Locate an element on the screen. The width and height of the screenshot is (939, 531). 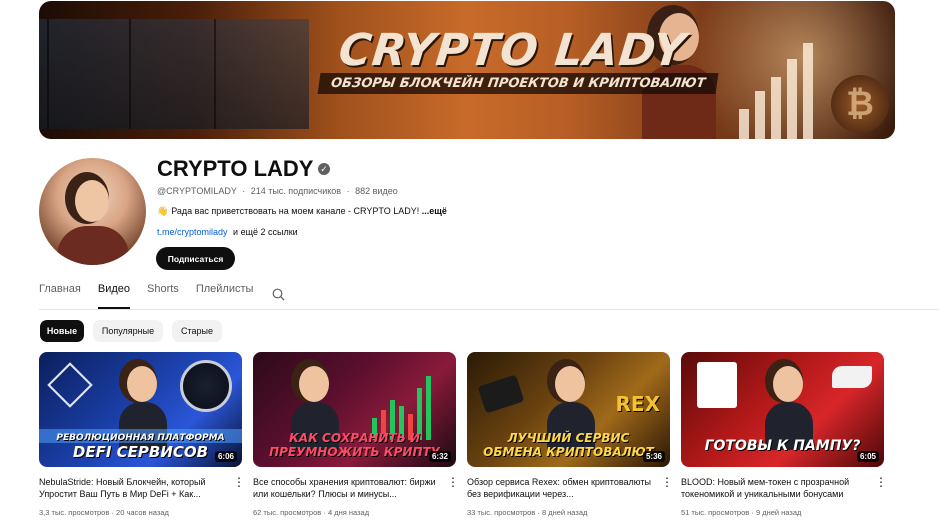
video-thumbnail: ГОТОВЫ К ПАМПУ? 6:05 is located at coordinates (782, 409).